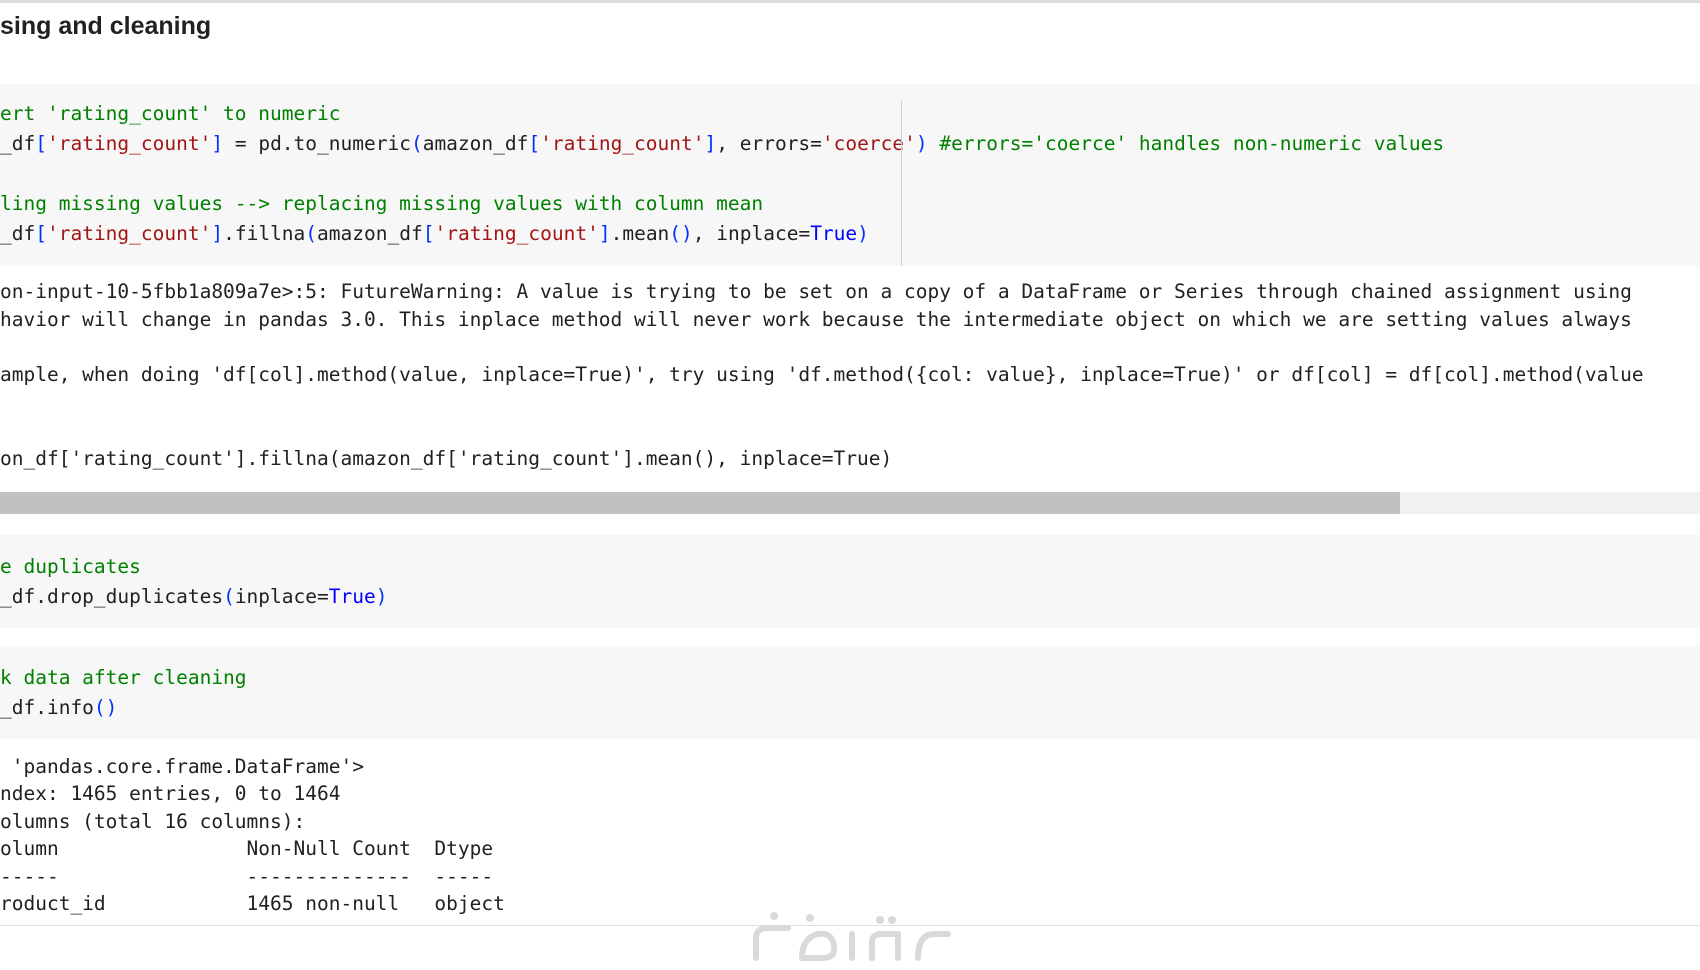 The height and width of the screenshot is (970, 1700). Describe the element at coordinates (153, 821) in the screenshot. I see `output-line: olumns (total 16 columns):` at that location.